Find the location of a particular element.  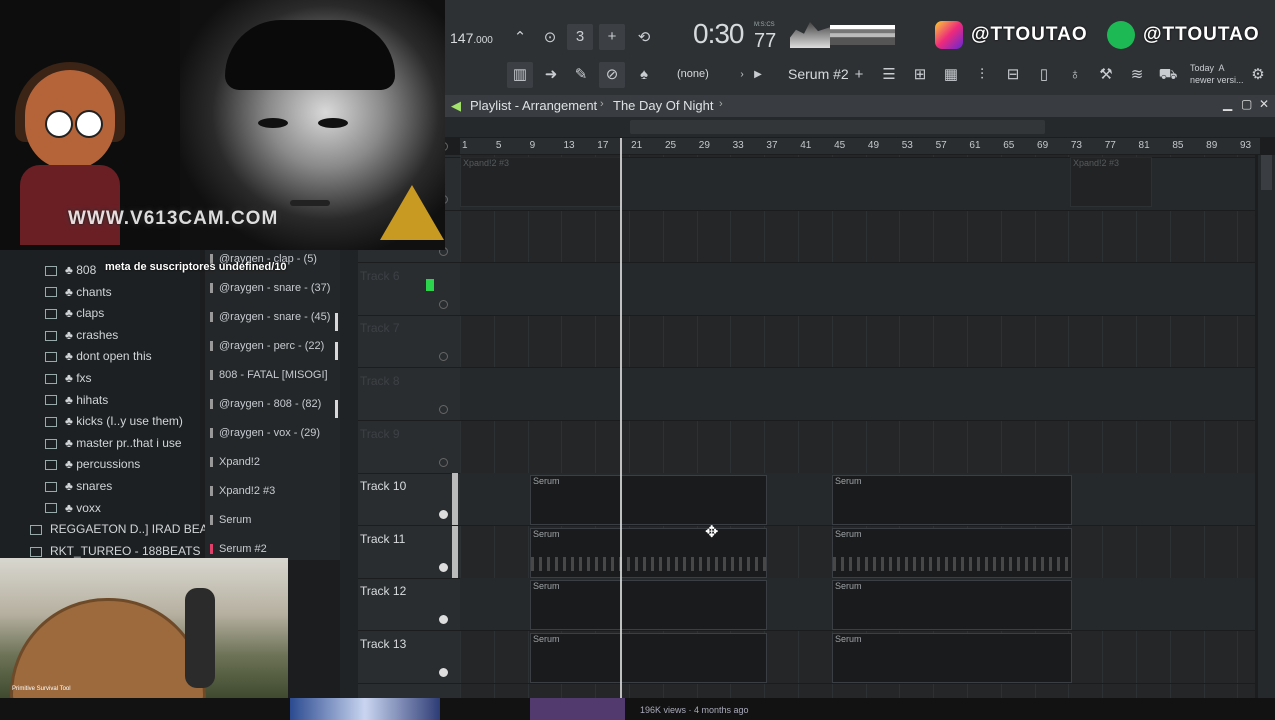

browser-folder: ♣ kicks (I..y use them) is located at coordinates (114, 424).